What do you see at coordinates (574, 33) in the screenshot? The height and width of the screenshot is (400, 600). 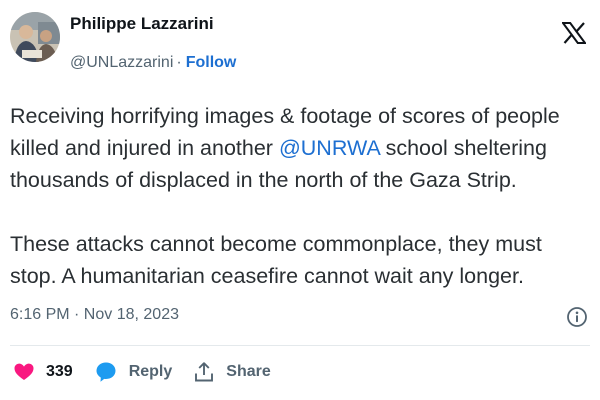 I see `x-logo-icon` at bounding box center [574, 33].